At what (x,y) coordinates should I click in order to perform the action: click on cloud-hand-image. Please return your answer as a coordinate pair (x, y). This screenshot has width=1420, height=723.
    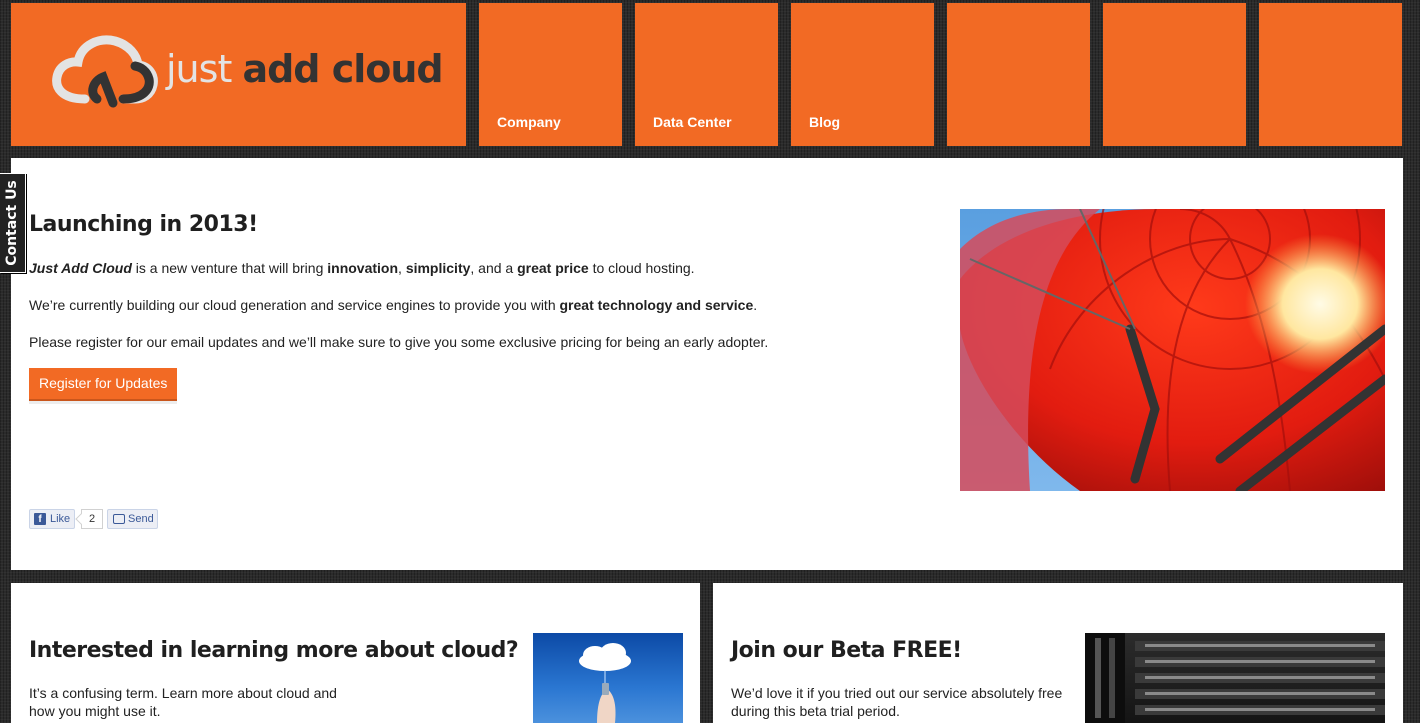
    Looking at the image, I should click on (608, 678).